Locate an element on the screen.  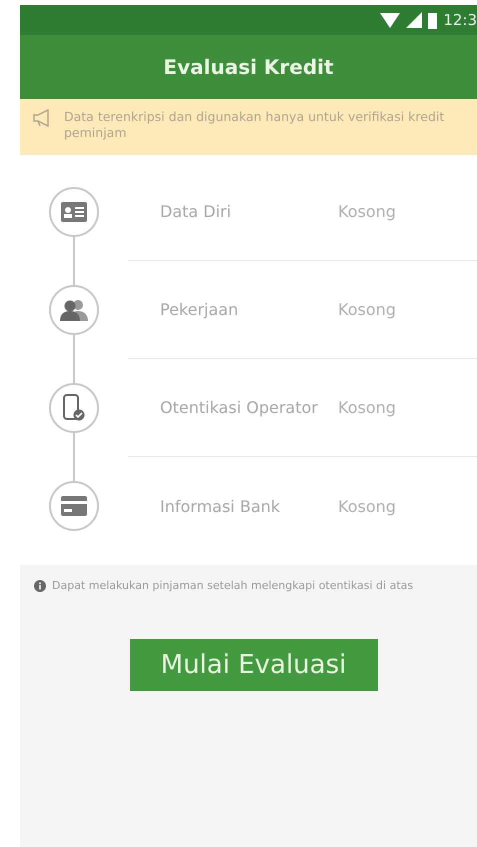
step-item: Pekerjaan Kosong is located at coordinates (302, 310).